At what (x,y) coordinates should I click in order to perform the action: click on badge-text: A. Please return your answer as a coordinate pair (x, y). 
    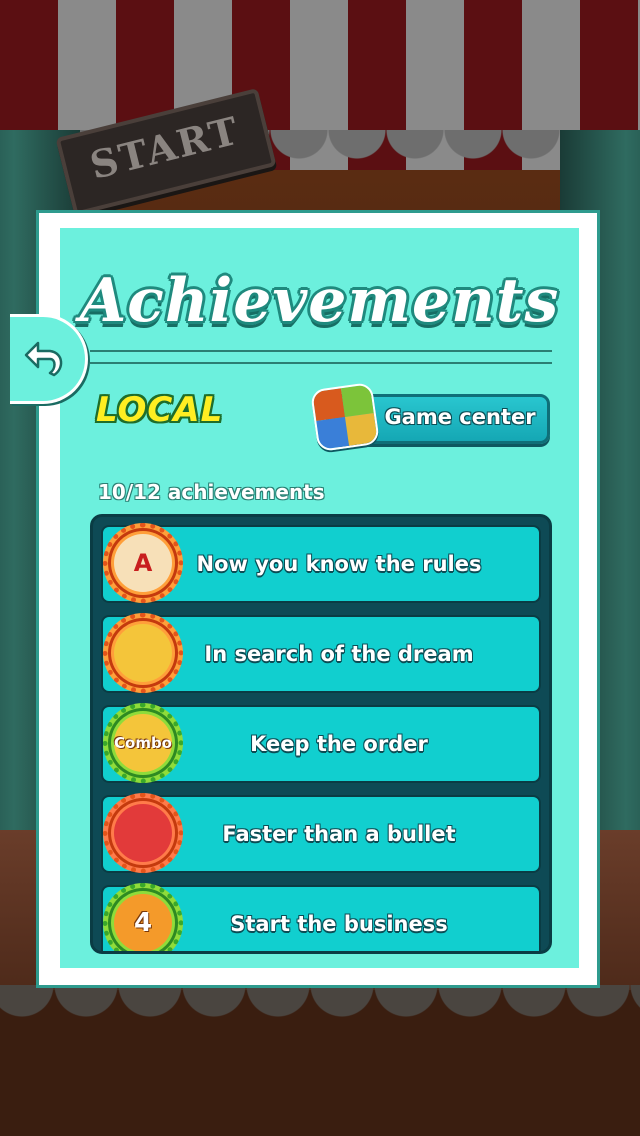
    Looking at the image, I should click on (143, 563).